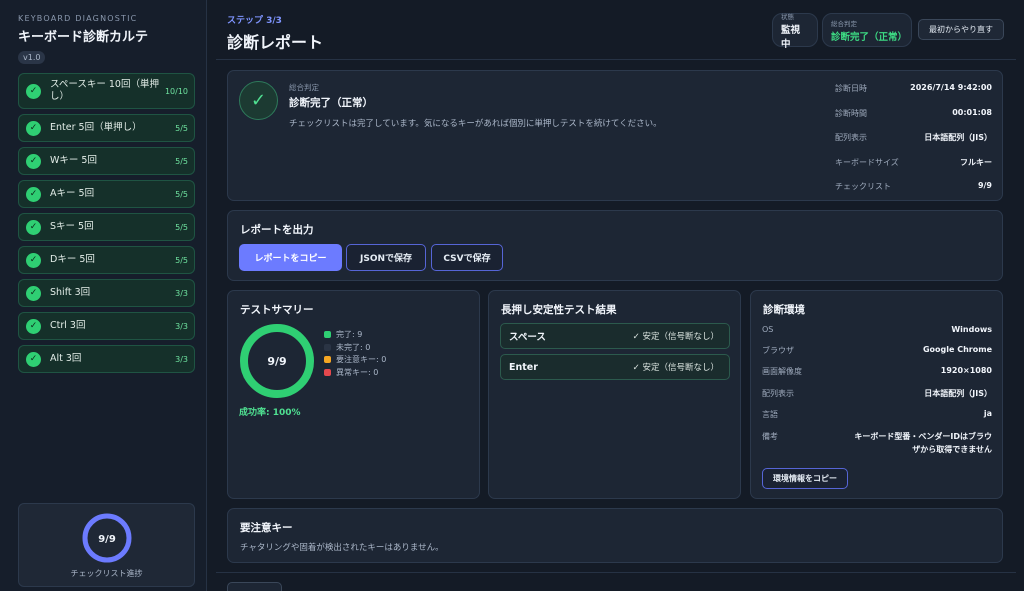 This screenshot has height=591, width=1024. Describe the element at coordinates (32, 57) in the screenshot. I see `version-badge: v1.0` at that location.